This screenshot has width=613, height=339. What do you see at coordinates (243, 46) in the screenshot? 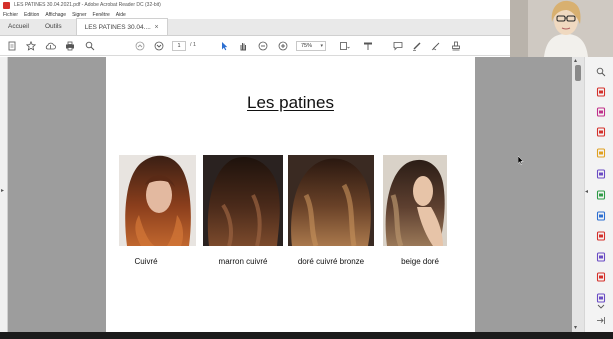
I see `hand-tool-icon` at bounding box center [243, 46].